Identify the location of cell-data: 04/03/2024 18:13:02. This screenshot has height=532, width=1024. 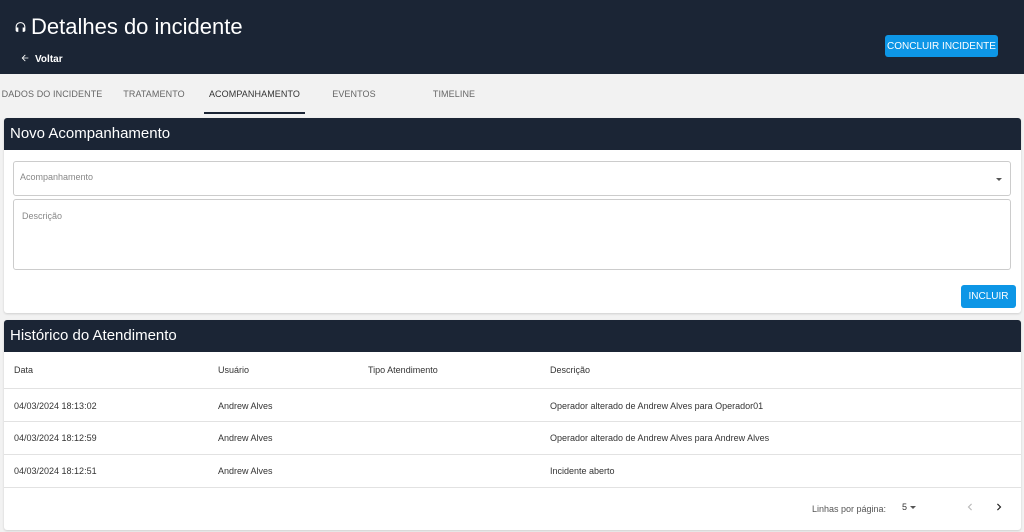
(55, 406).